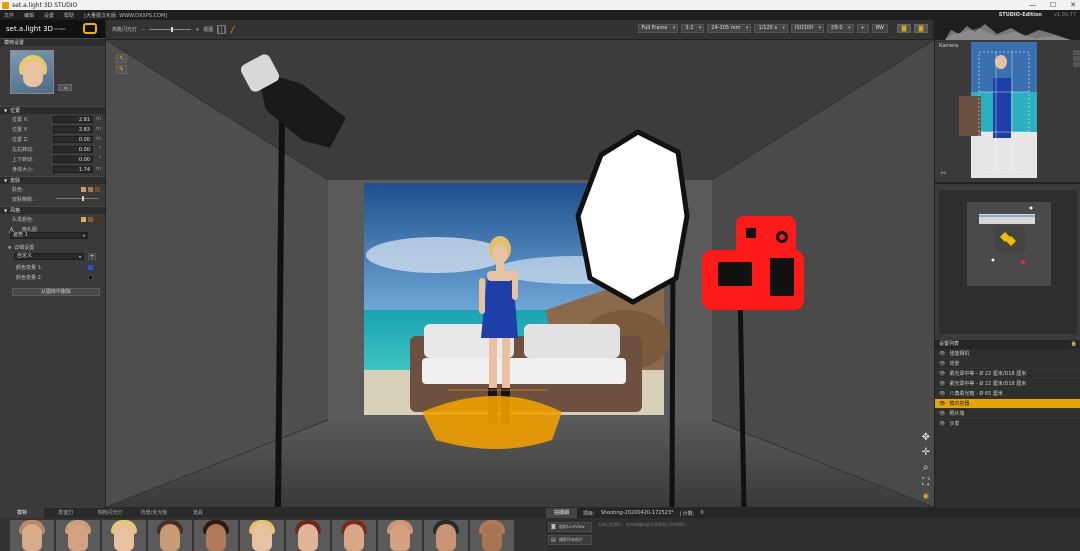 The width and height of the screenshot is (1080, 551). What do you see at coordinates (570, 527) in the screenshot?
I see `liveview-button: ◙ 摄影LiveView` at bounding box center [570, 527].